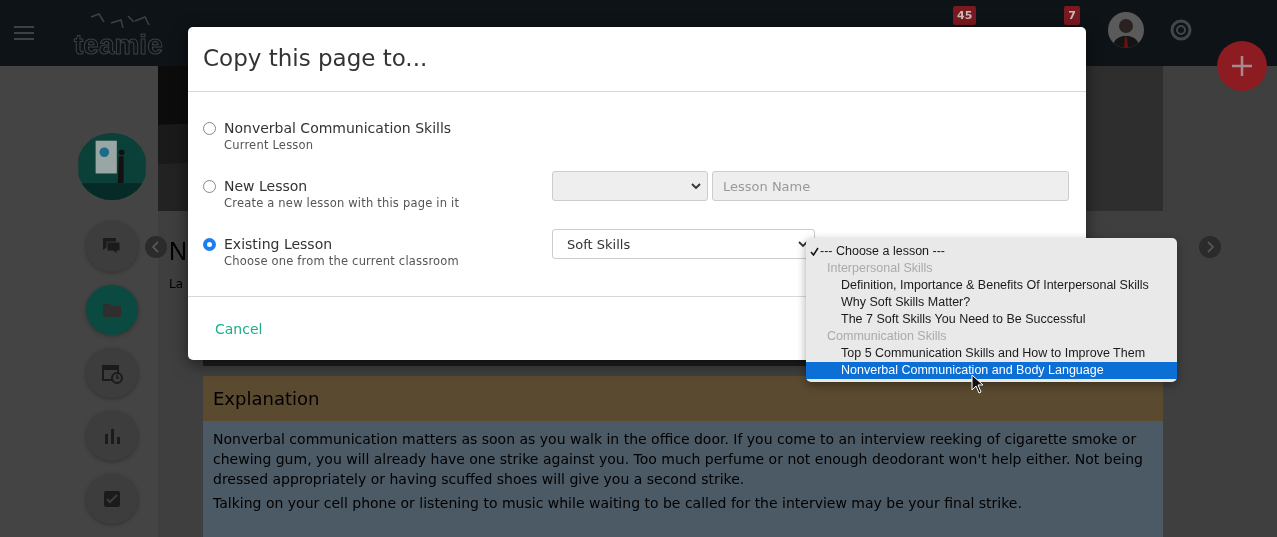  Describe the element at coordinates (683, 244) in the screenshot. I see `classroom-select: Soft Skills` at that location.